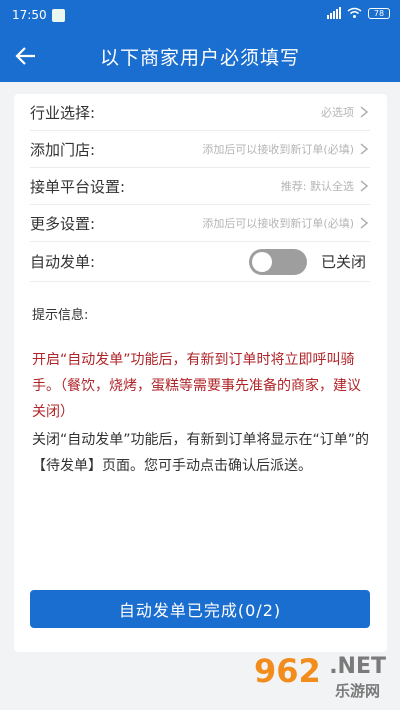 The width and height of the screenshot is (400, 710). I want to click on row-label: 接单平台设置:, so click(78, 186).